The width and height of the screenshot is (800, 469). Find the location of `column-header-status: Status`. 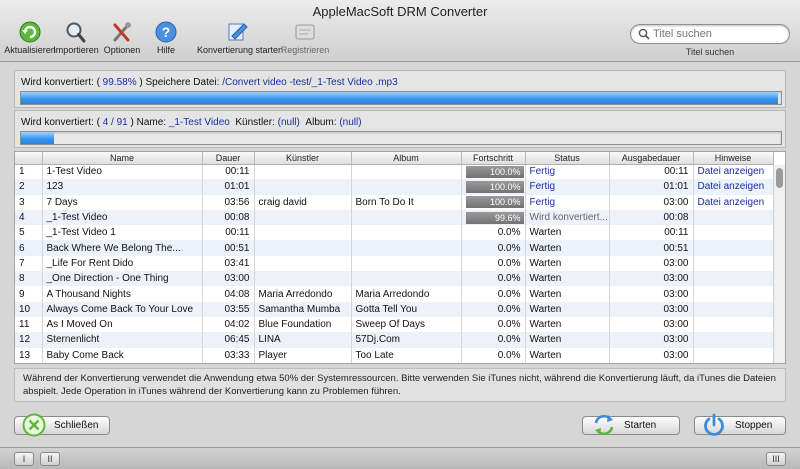

column-header-status: Status is located at coordinates (567, 158).